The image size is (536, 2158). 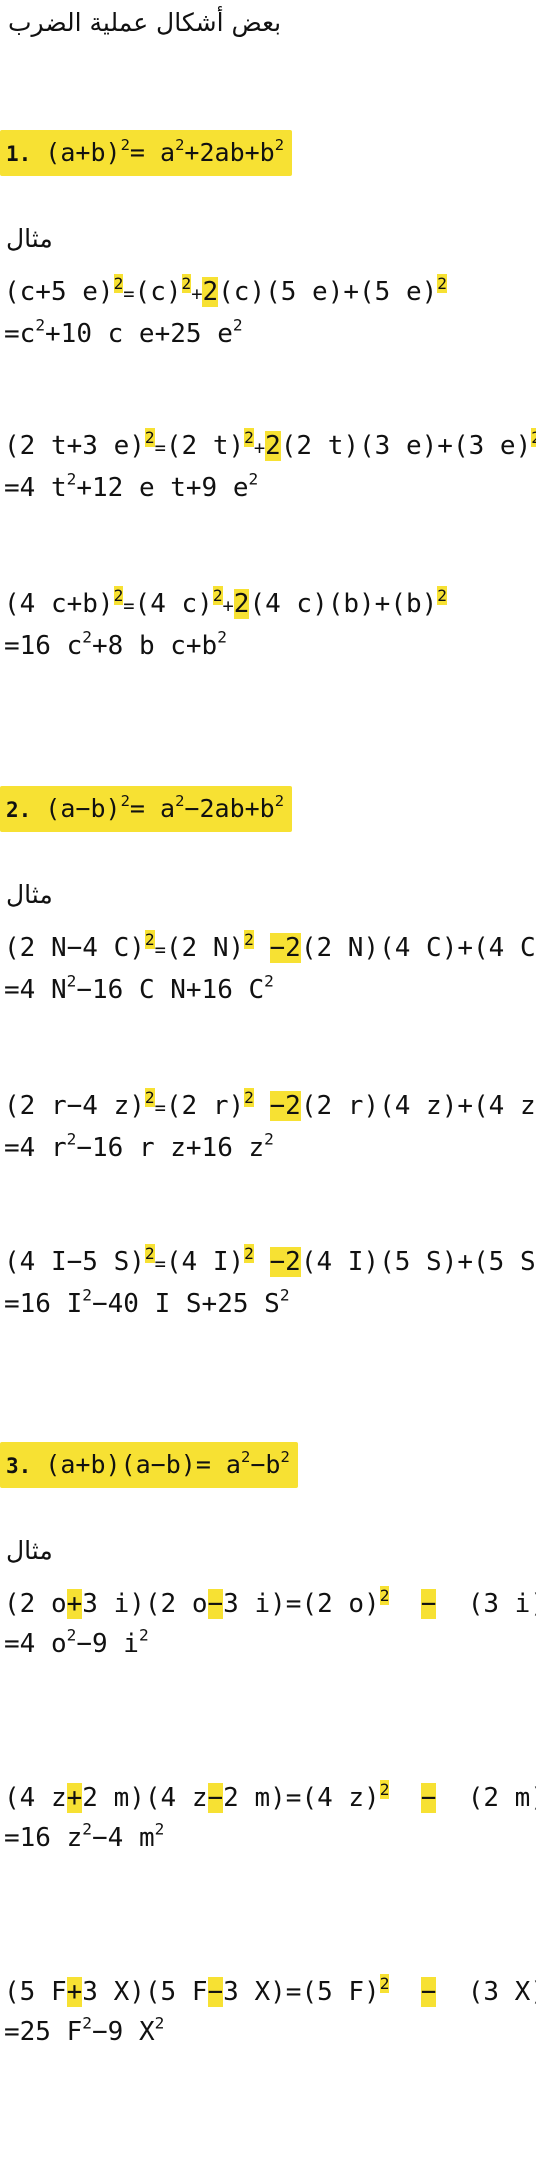 I want to click on example-result: =16 z2−4 m2, so click(x=84, y=1836).